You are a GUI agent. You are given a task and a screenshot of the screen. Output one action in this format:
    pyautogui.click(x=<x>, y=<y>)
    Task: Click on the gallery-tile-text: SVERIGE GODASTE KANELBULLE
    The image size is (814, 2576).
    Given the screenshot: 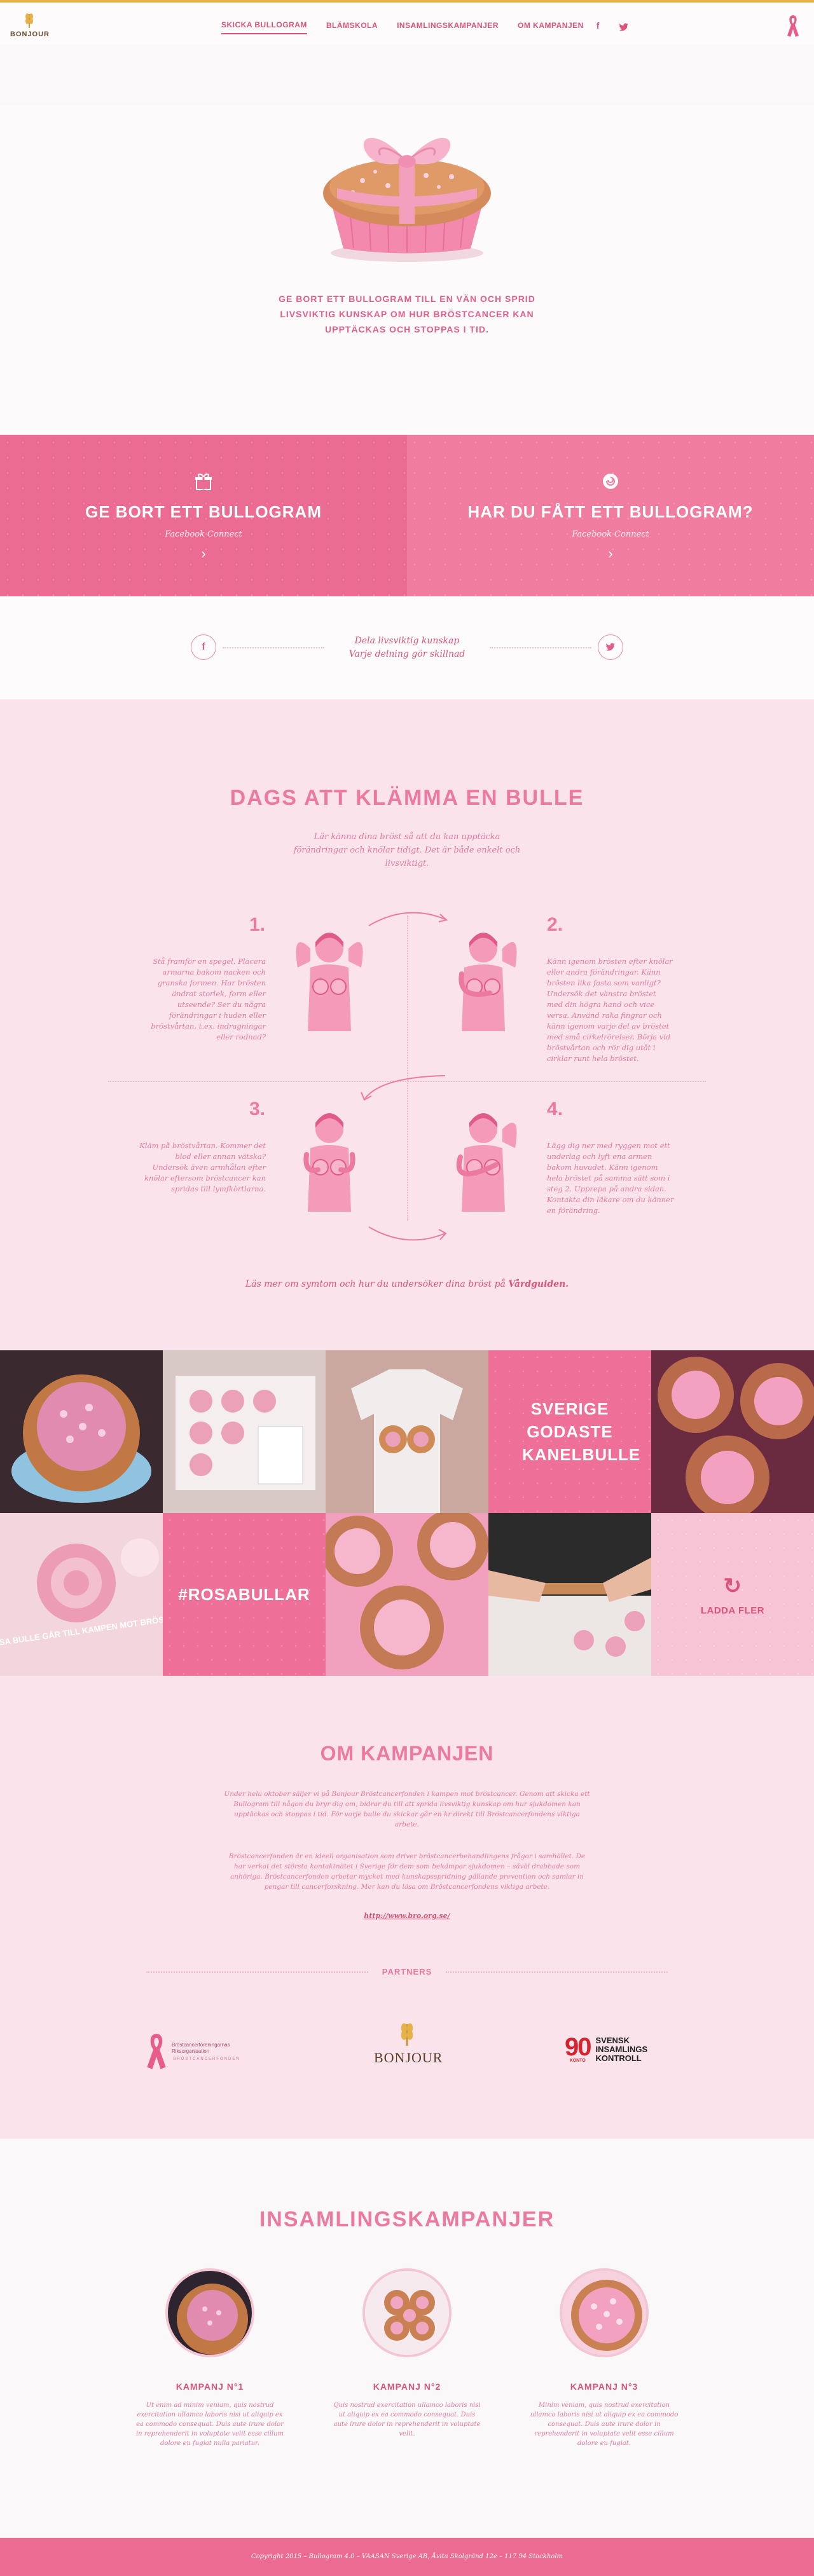 What is the action you would take?
    pyautogui.click(x=581, y=1431)
    